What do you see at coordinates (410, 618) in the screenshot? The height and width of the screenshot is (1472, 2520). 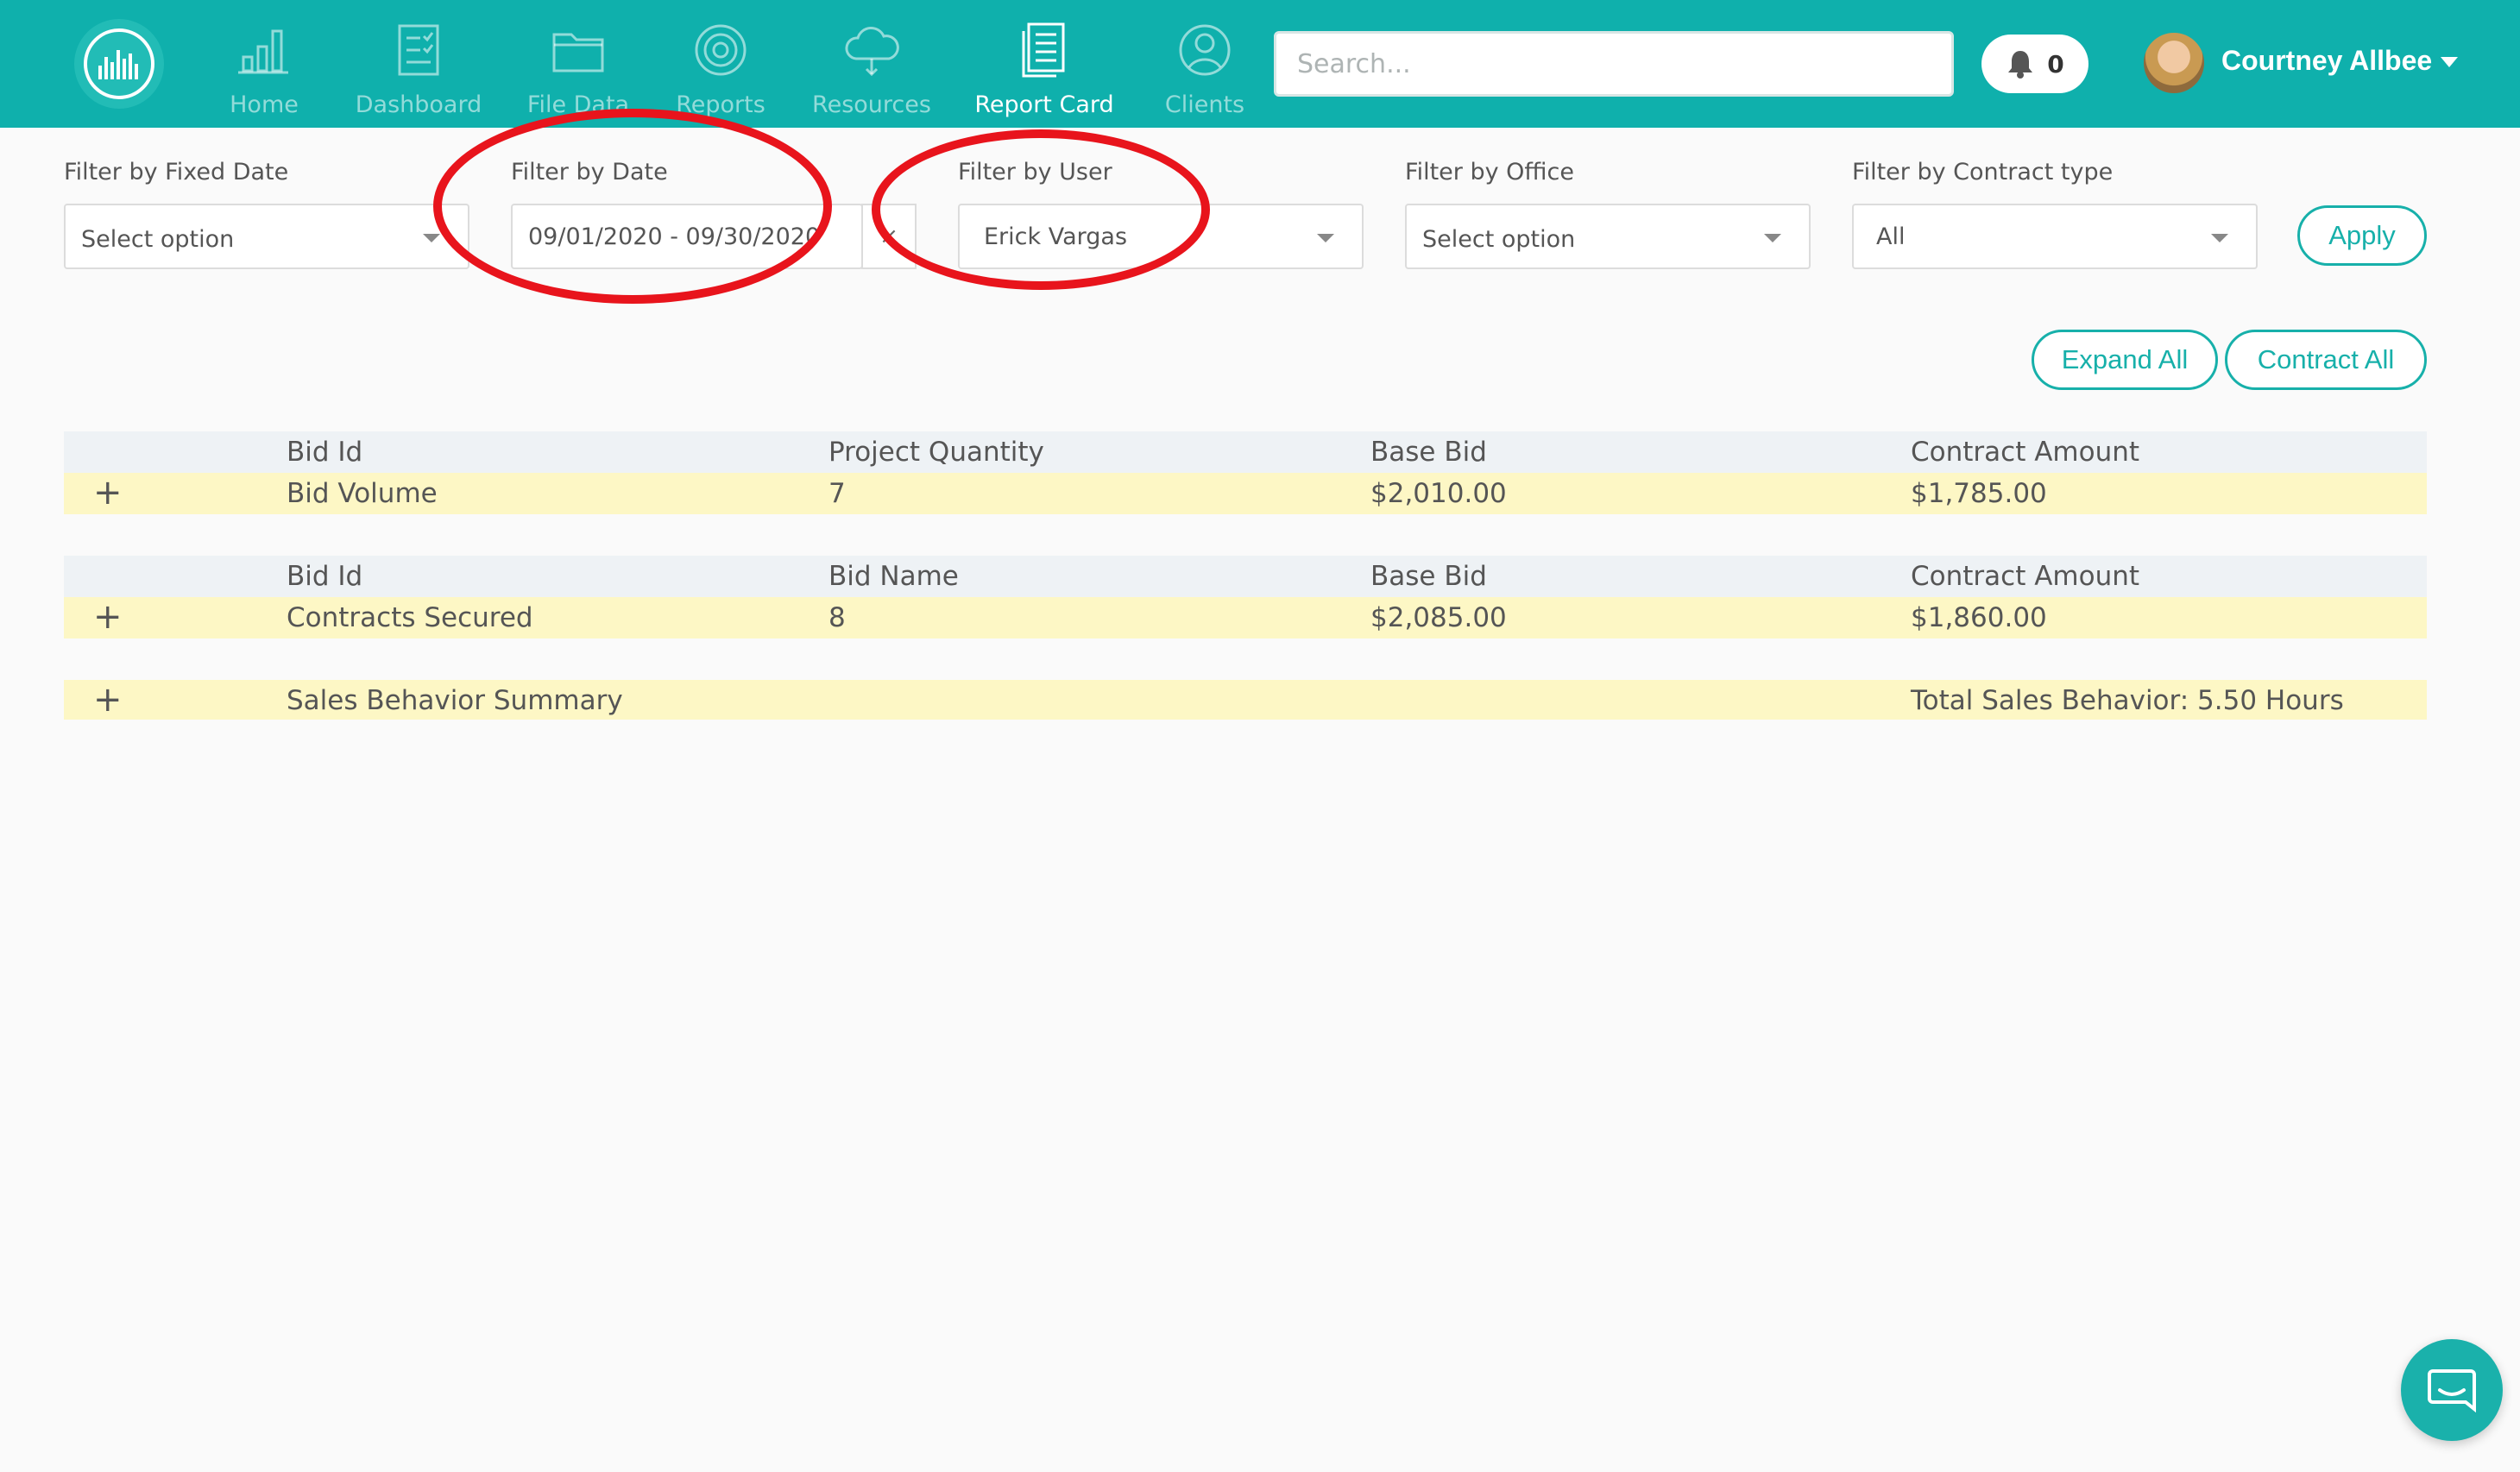 I see `cell-bid-id: Contracts Secured` at bounding box center [410, 618].